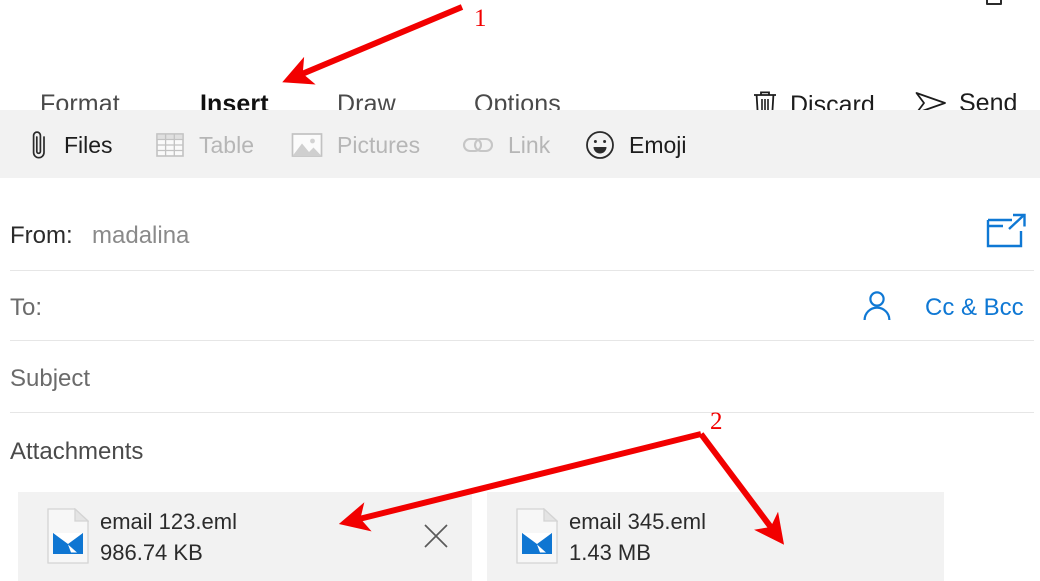 The width and height of the screenshot is (1040, 581). I want to click on ribbon-files-label: Files, so click(88, 144).